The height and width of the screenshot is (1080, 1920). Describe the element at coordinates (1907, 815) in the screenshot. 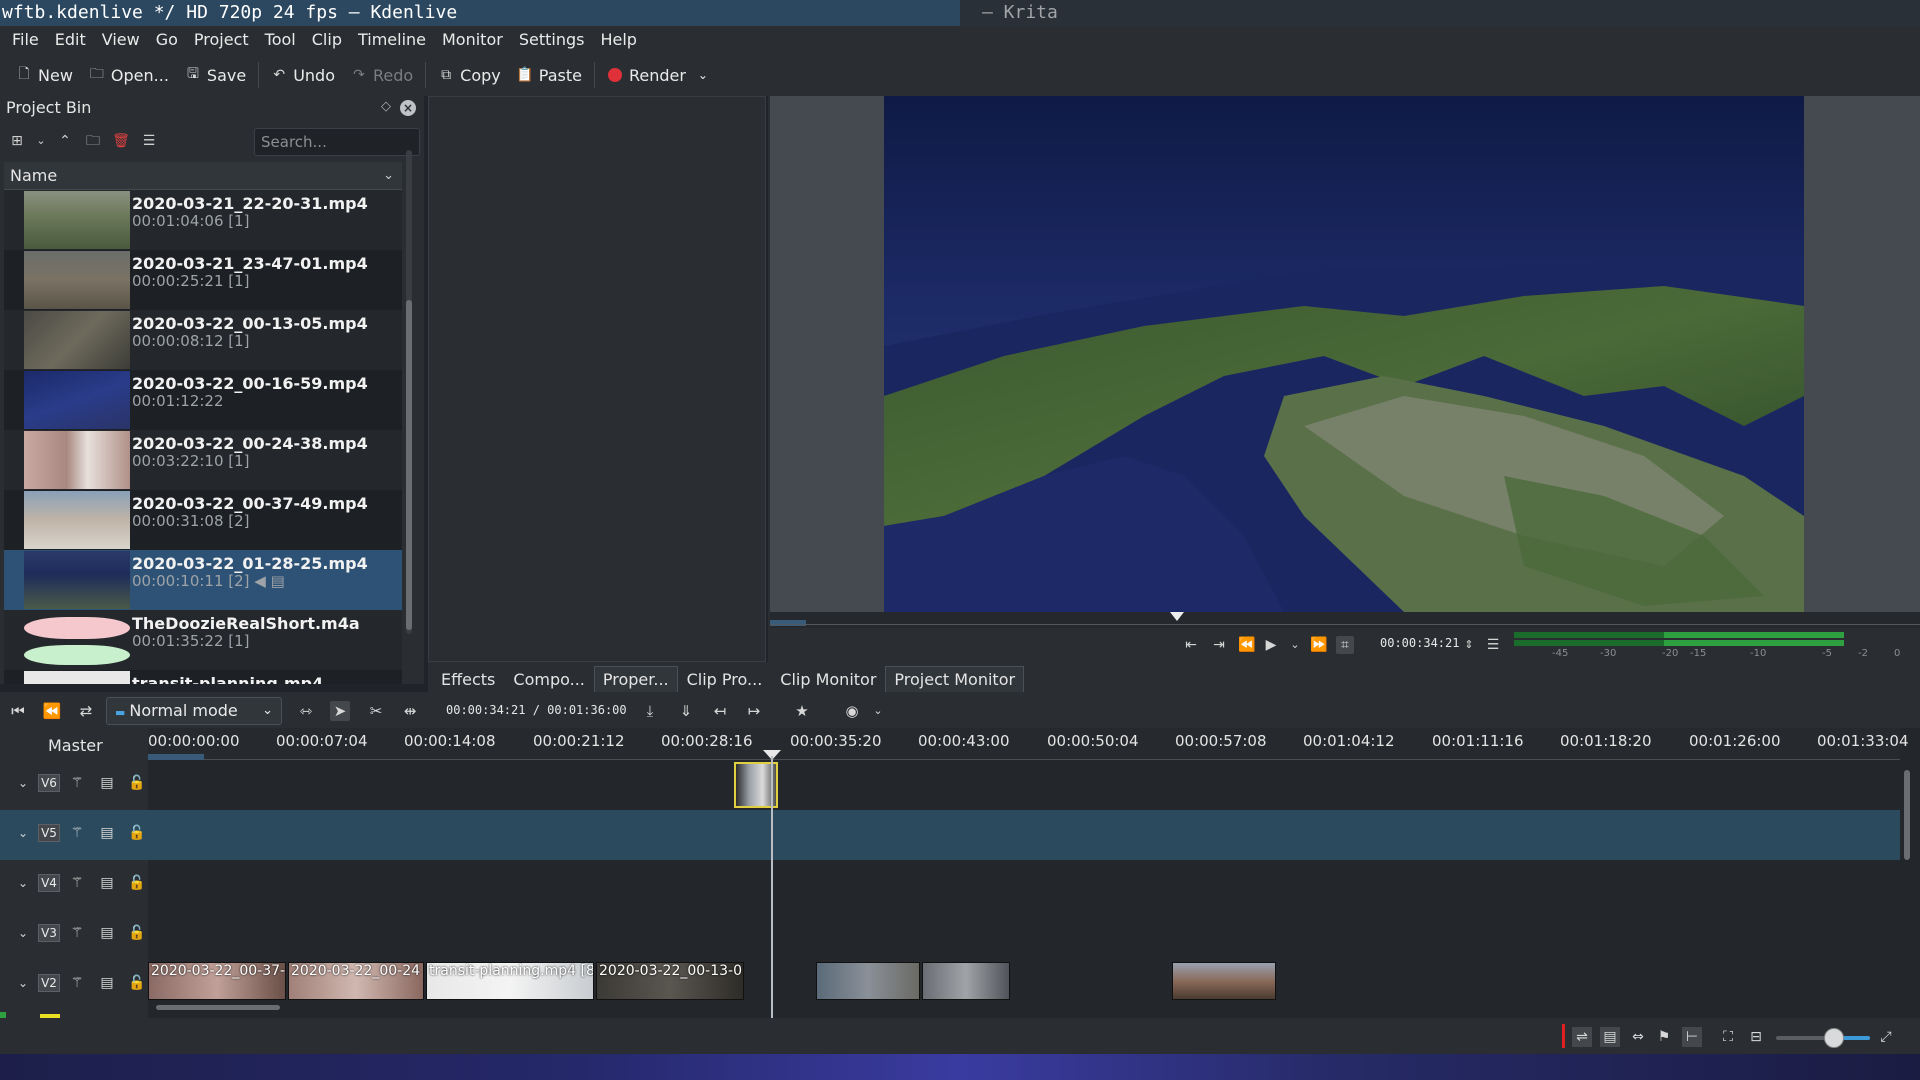

I see `timeline-vertical-scrollbar` at that location.